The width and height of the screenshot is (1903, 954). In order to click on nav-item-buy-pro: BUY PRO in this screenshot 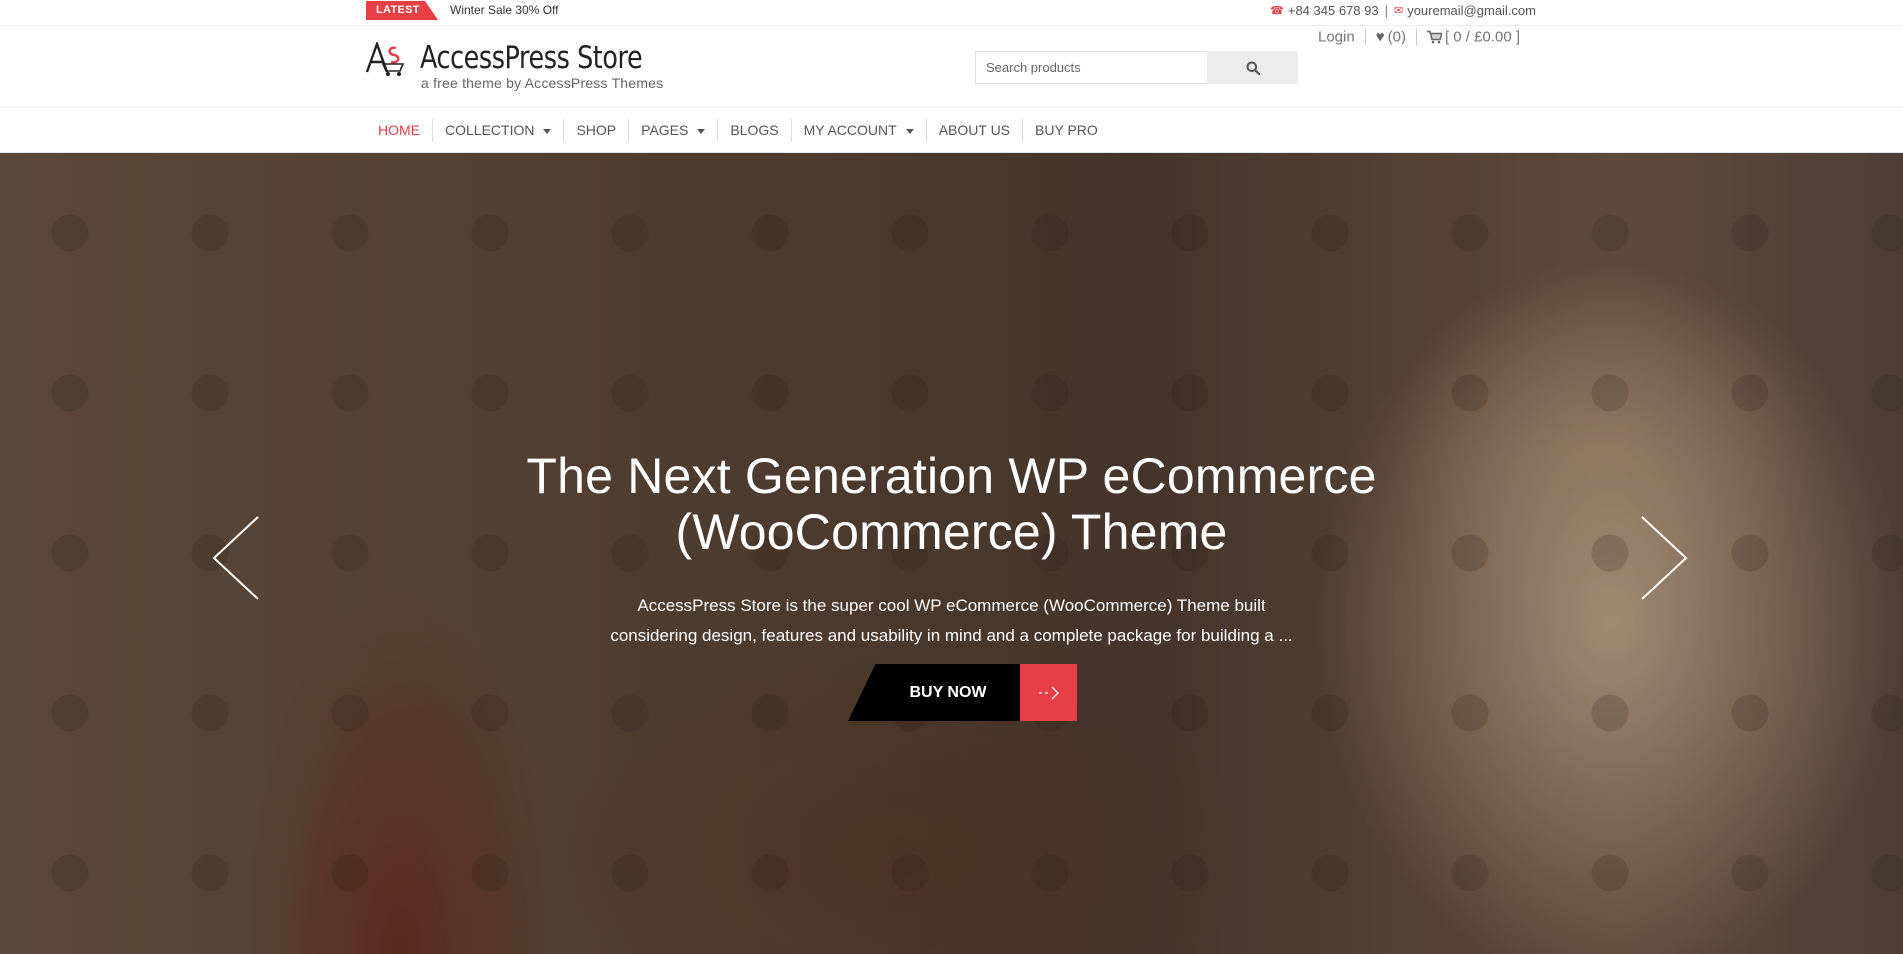, I will do `click(1066, 130)`.